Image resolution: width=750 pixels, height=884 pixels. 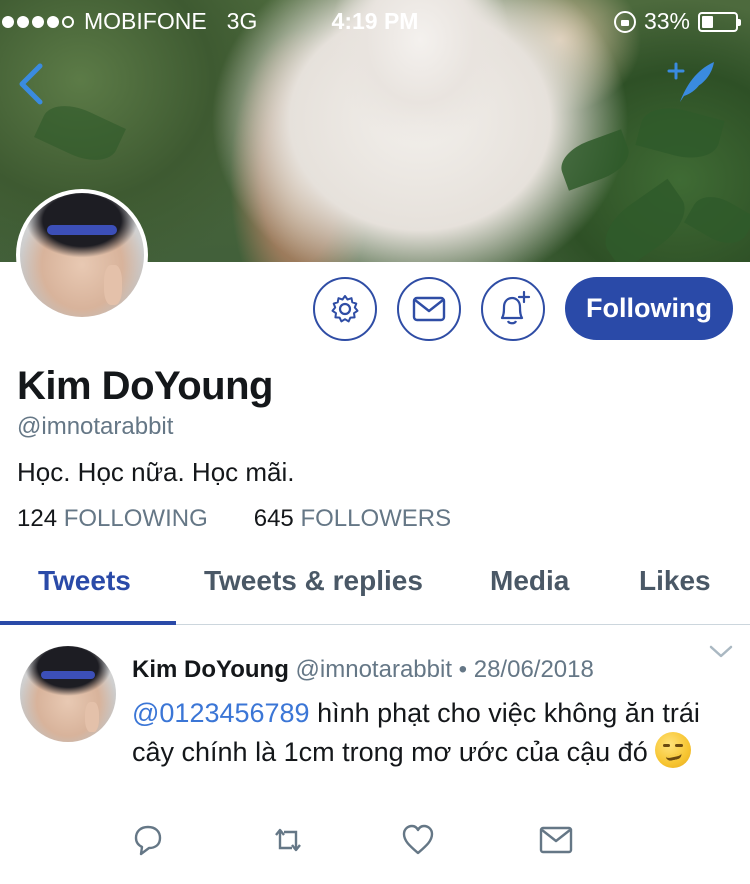 What do you see at coordinates (373, 669) in the screenshot?
I see `tweet-author-handle: @imnotarabbit` at bounding box center [373, 669].